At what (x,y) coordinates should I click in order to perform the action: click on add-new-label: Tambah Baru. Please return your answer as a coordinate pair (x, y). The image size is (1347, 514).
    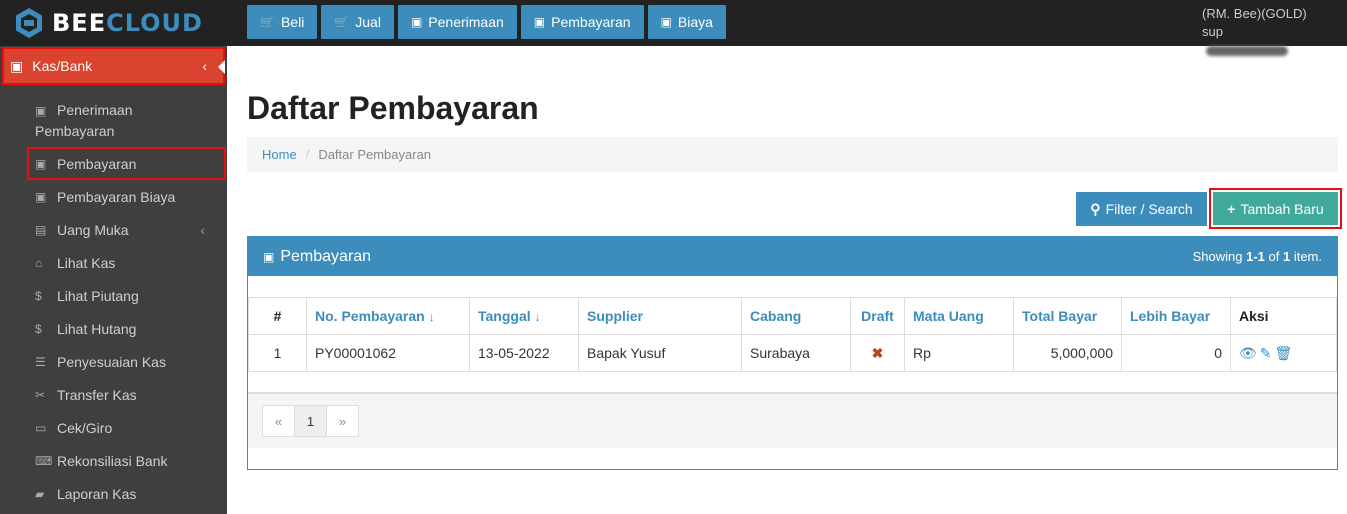
    Looking at the image, I should click on (1282, 208).